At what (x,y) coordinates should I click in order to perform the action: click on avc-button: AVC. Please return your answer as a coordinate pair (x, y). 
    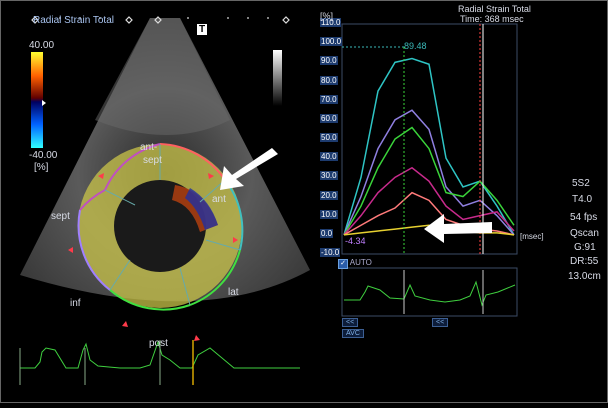
    Looking at the image, I should click on (353, 333).